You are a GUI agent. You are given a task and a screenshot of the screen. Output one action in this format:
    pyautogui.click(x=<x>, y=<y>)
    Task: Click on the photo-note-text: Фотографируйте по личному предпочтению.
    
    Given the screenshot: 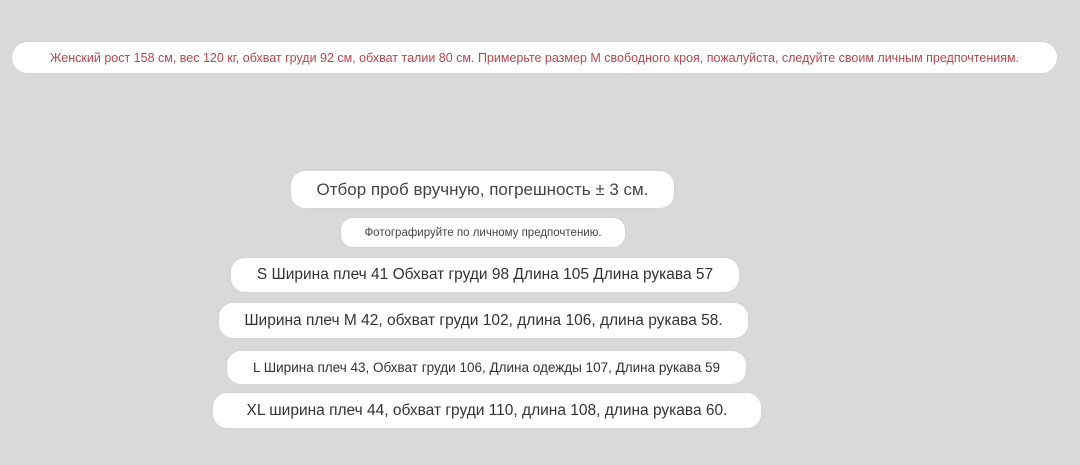 What is the action you would take?
    pyautogui.click(x=483, y=232)
    